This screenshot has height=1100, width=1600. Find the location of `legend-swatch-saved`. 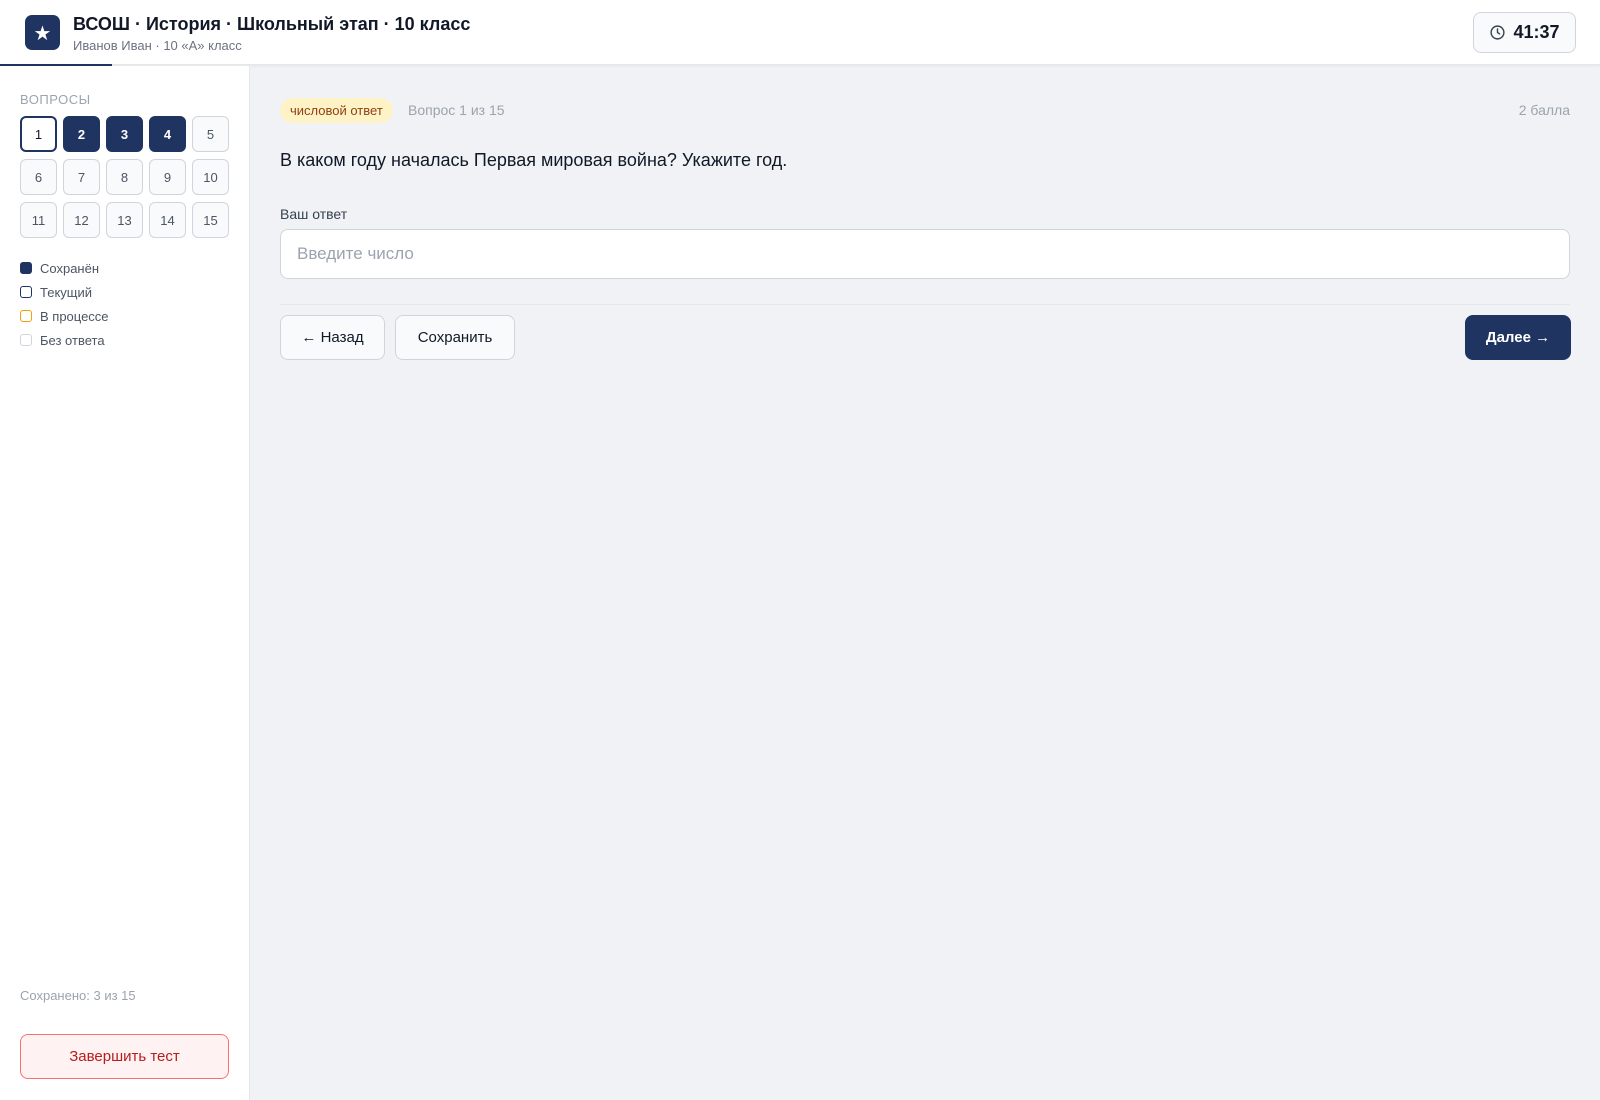

legend-swatch-saved is located at coordinates (26, 268).